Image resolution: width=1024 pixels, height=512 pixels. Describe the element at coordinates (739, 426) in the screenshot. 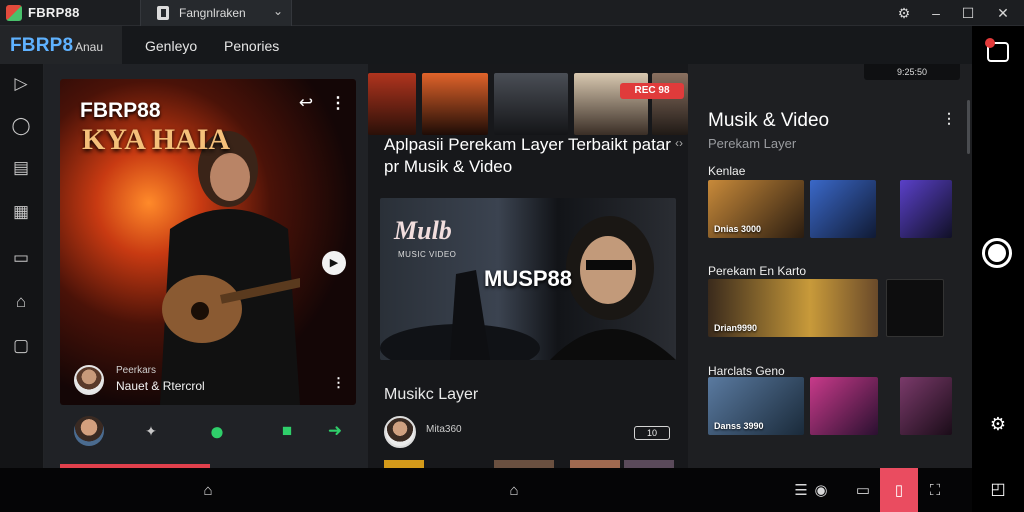

I see `thumbnail-caption: Danss 3990` at that location.